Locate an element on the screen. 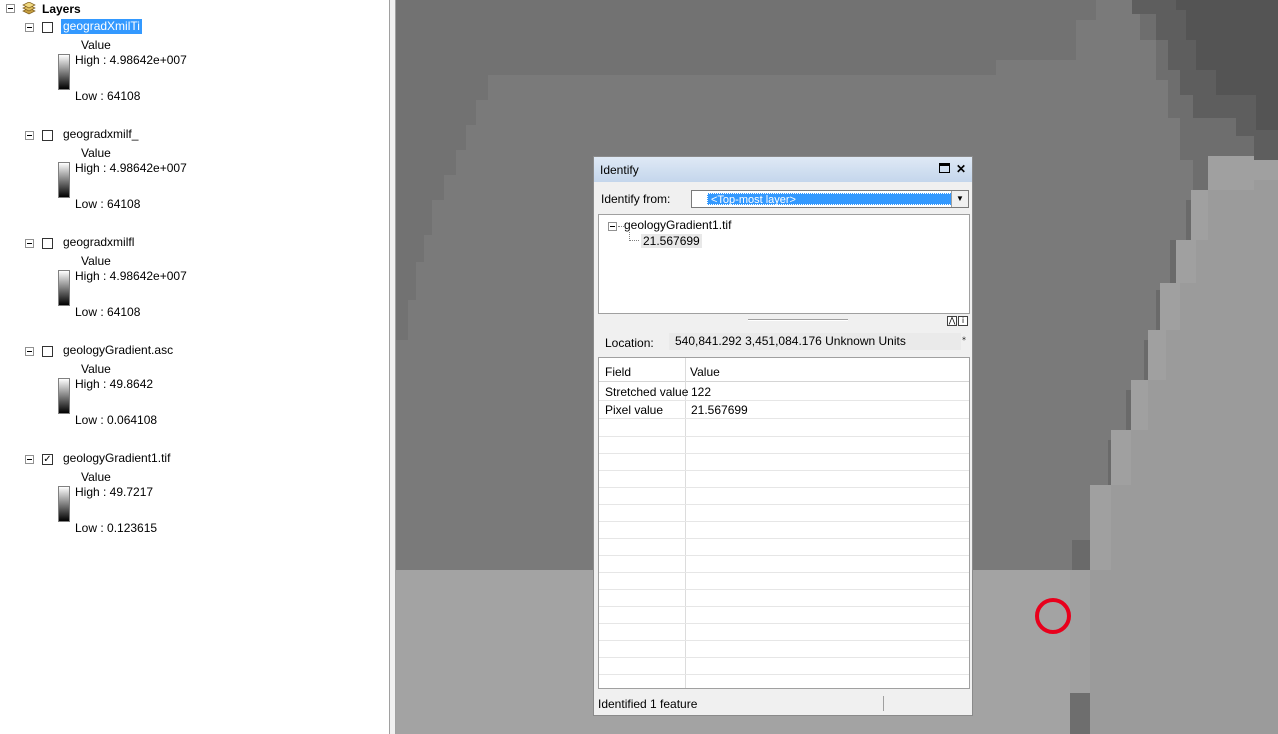 This screenshot has height=734, width=1278. layer-name: geogradxmilfl is located at coordinates (98, 242).